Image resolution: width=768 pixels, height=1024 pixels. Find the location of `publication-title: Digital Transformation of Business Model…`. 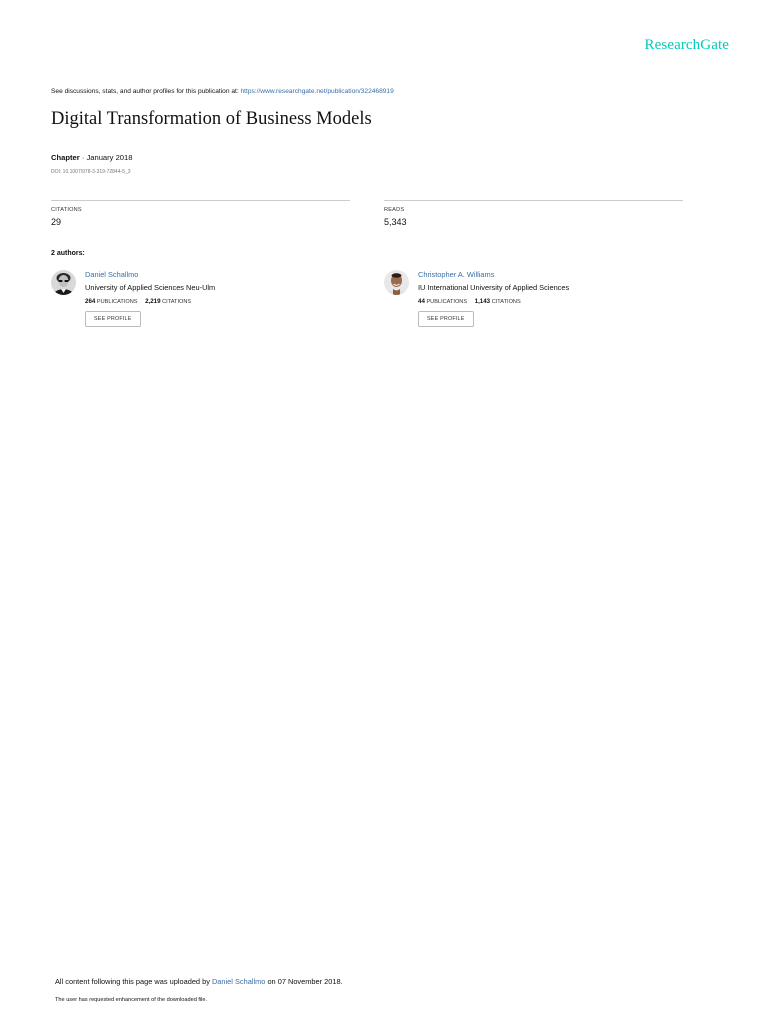

publication-title: Digital Transformation of Business Model… is located at coordinates (211, 119).